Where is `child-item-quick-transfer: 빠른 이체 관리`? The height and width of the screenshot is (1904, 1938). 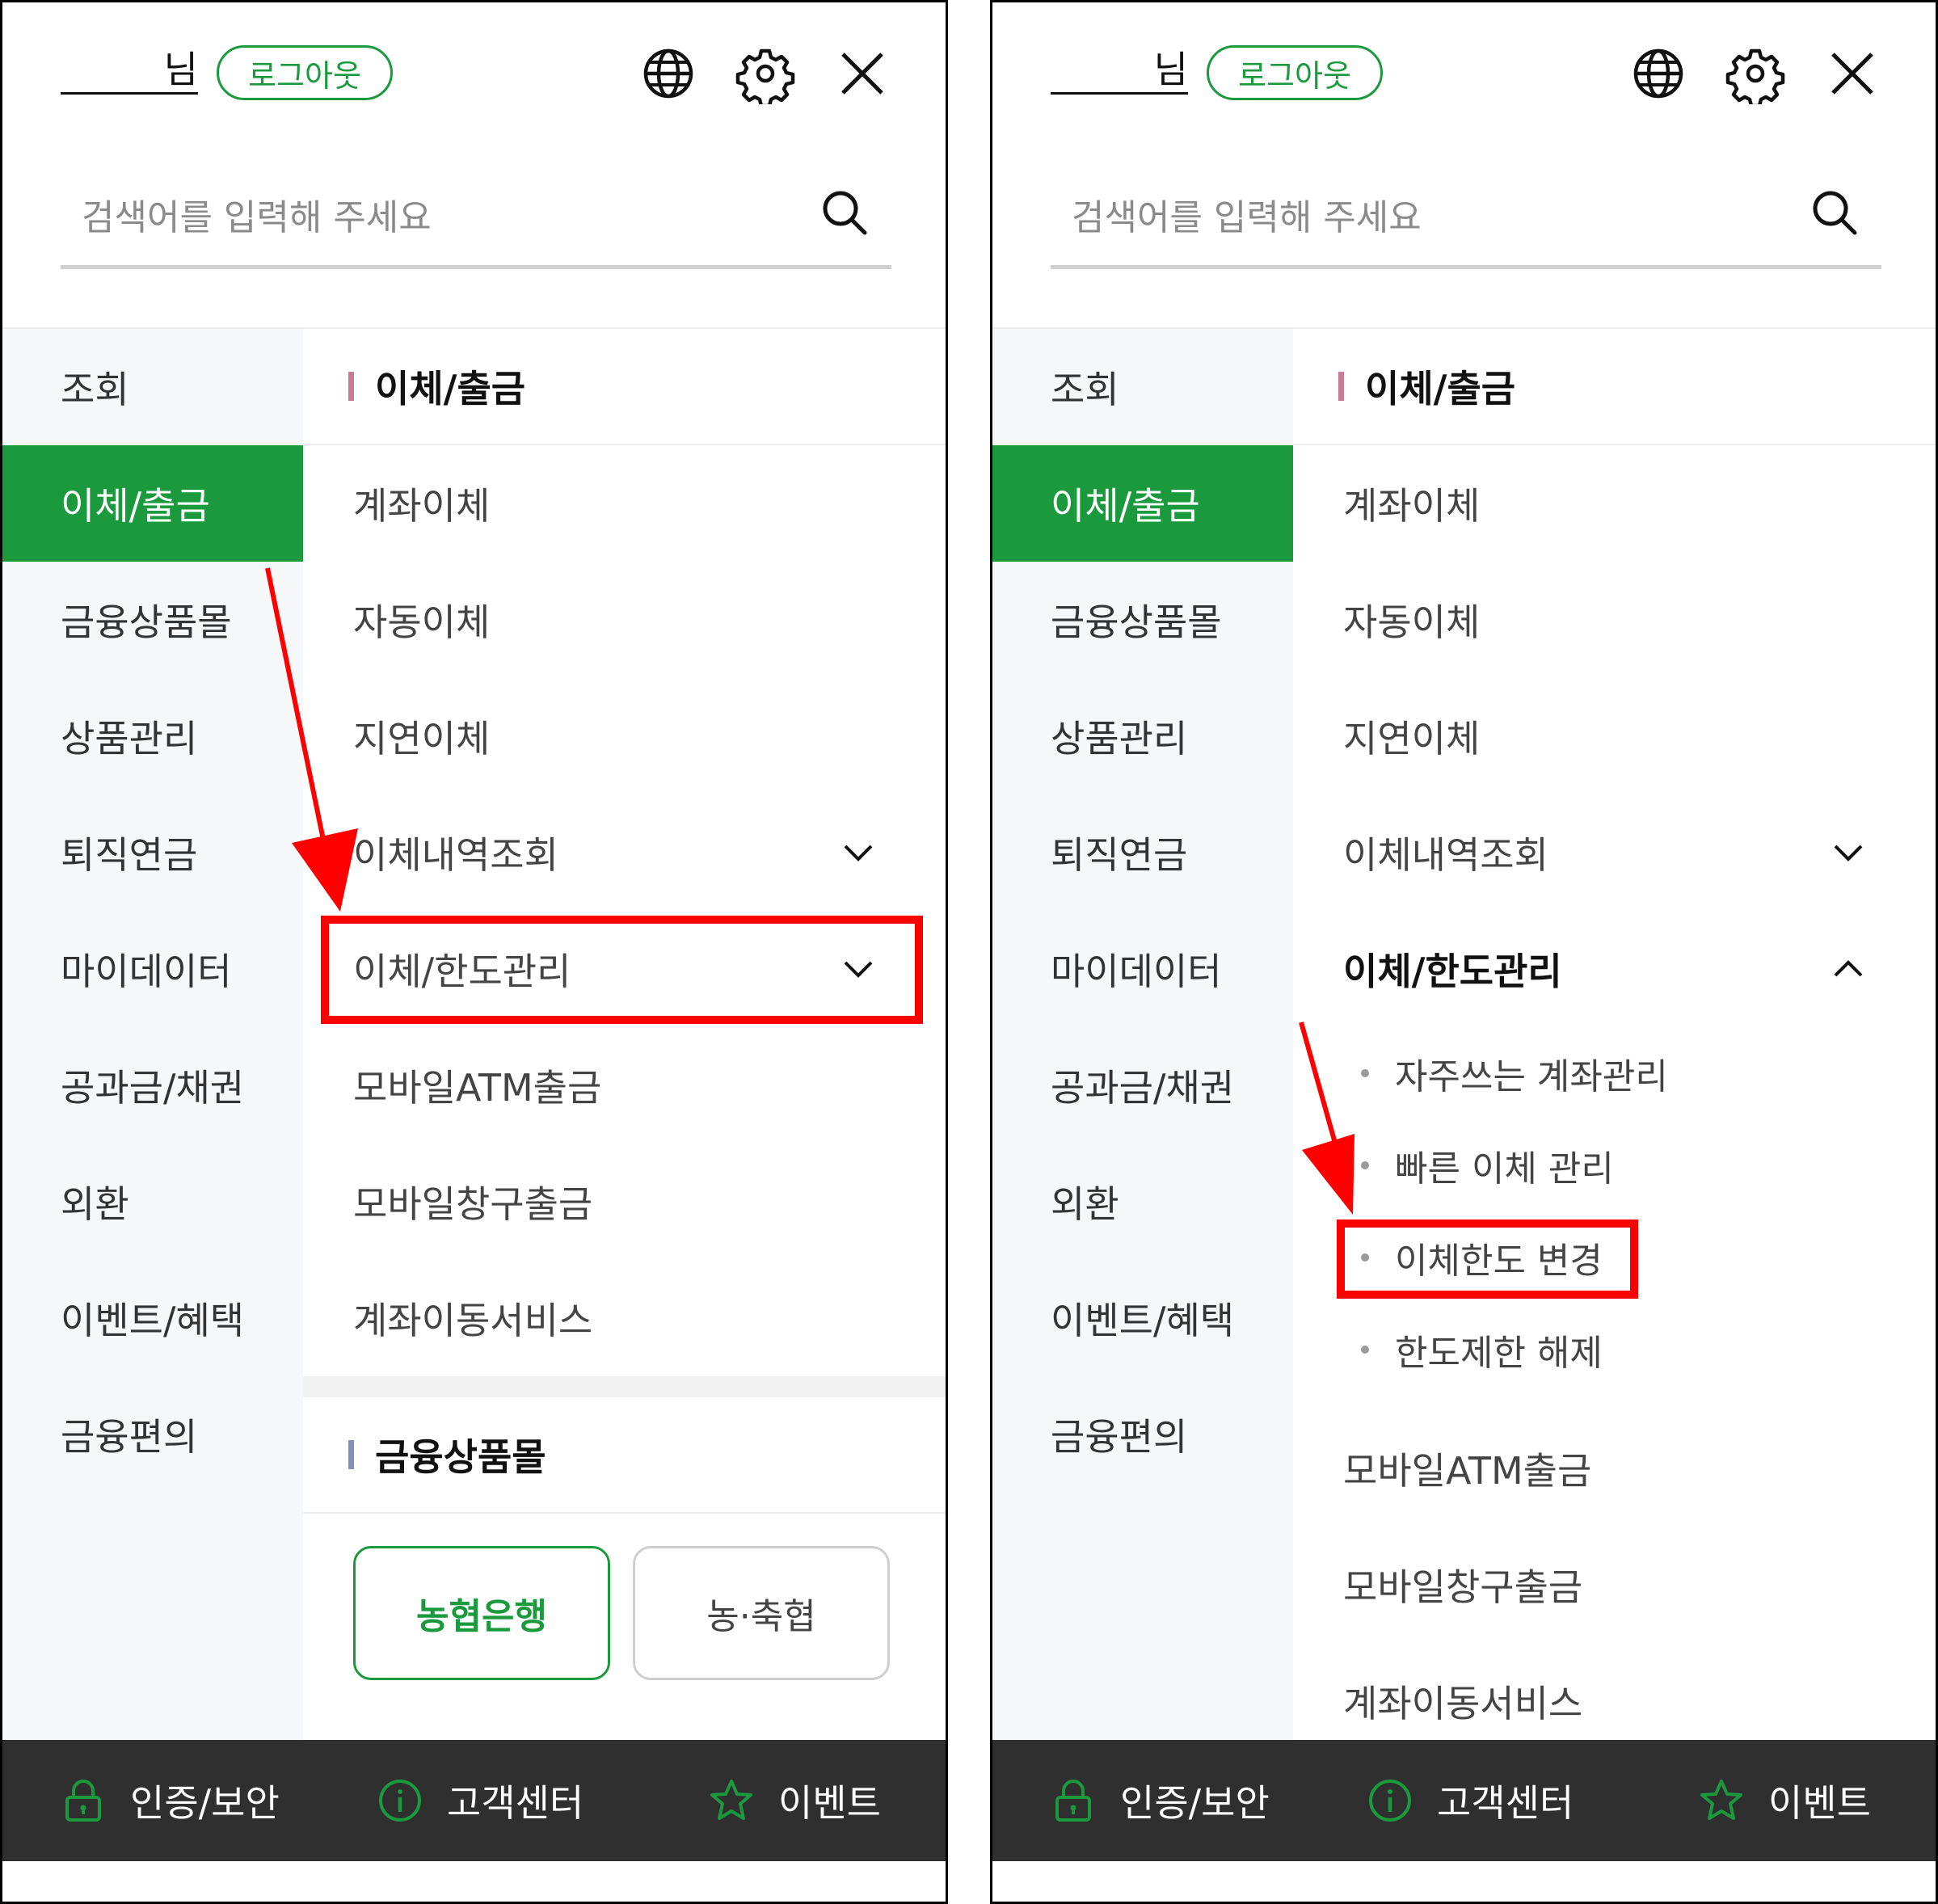
child-item-quick-transfer: 빠른 이체 관리 is located at coordinates (1614, 1165).